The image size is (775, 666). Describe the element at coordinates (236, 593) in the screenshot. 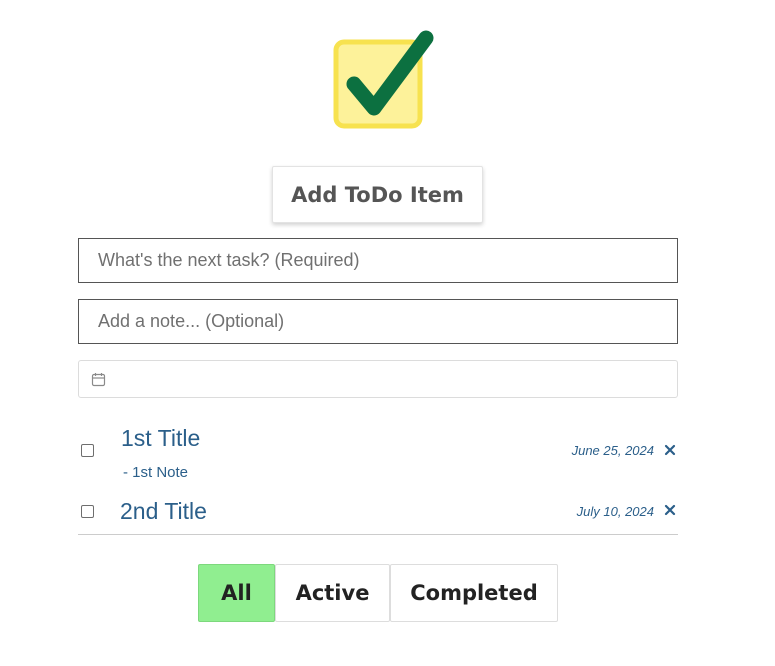

I see `filter-all-button: All` at that location.